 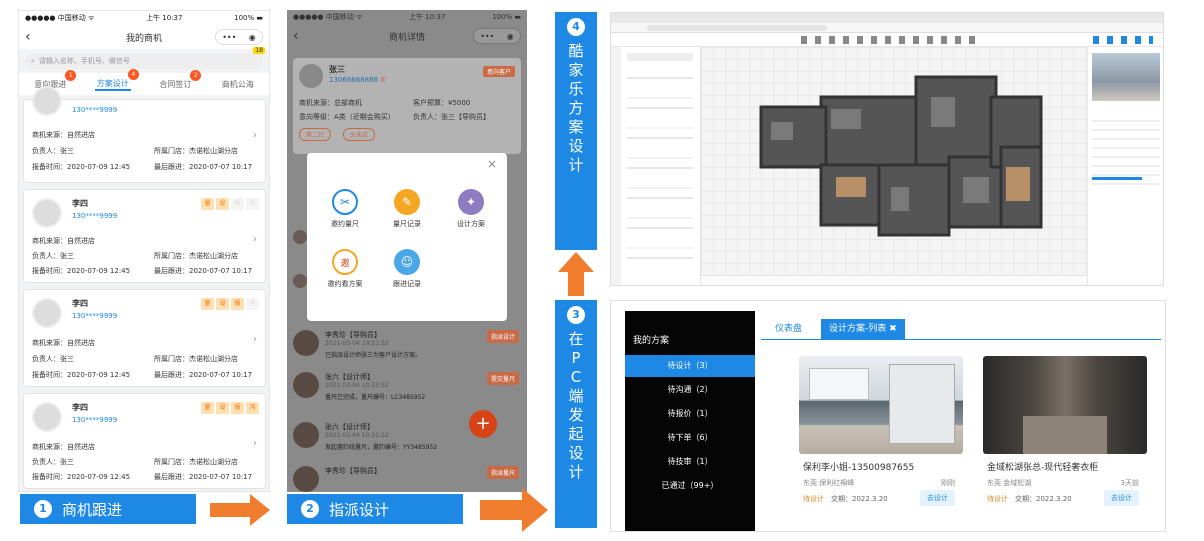 I want to click on timeline-action-button: 指派设计, so click(x=502, y=336).